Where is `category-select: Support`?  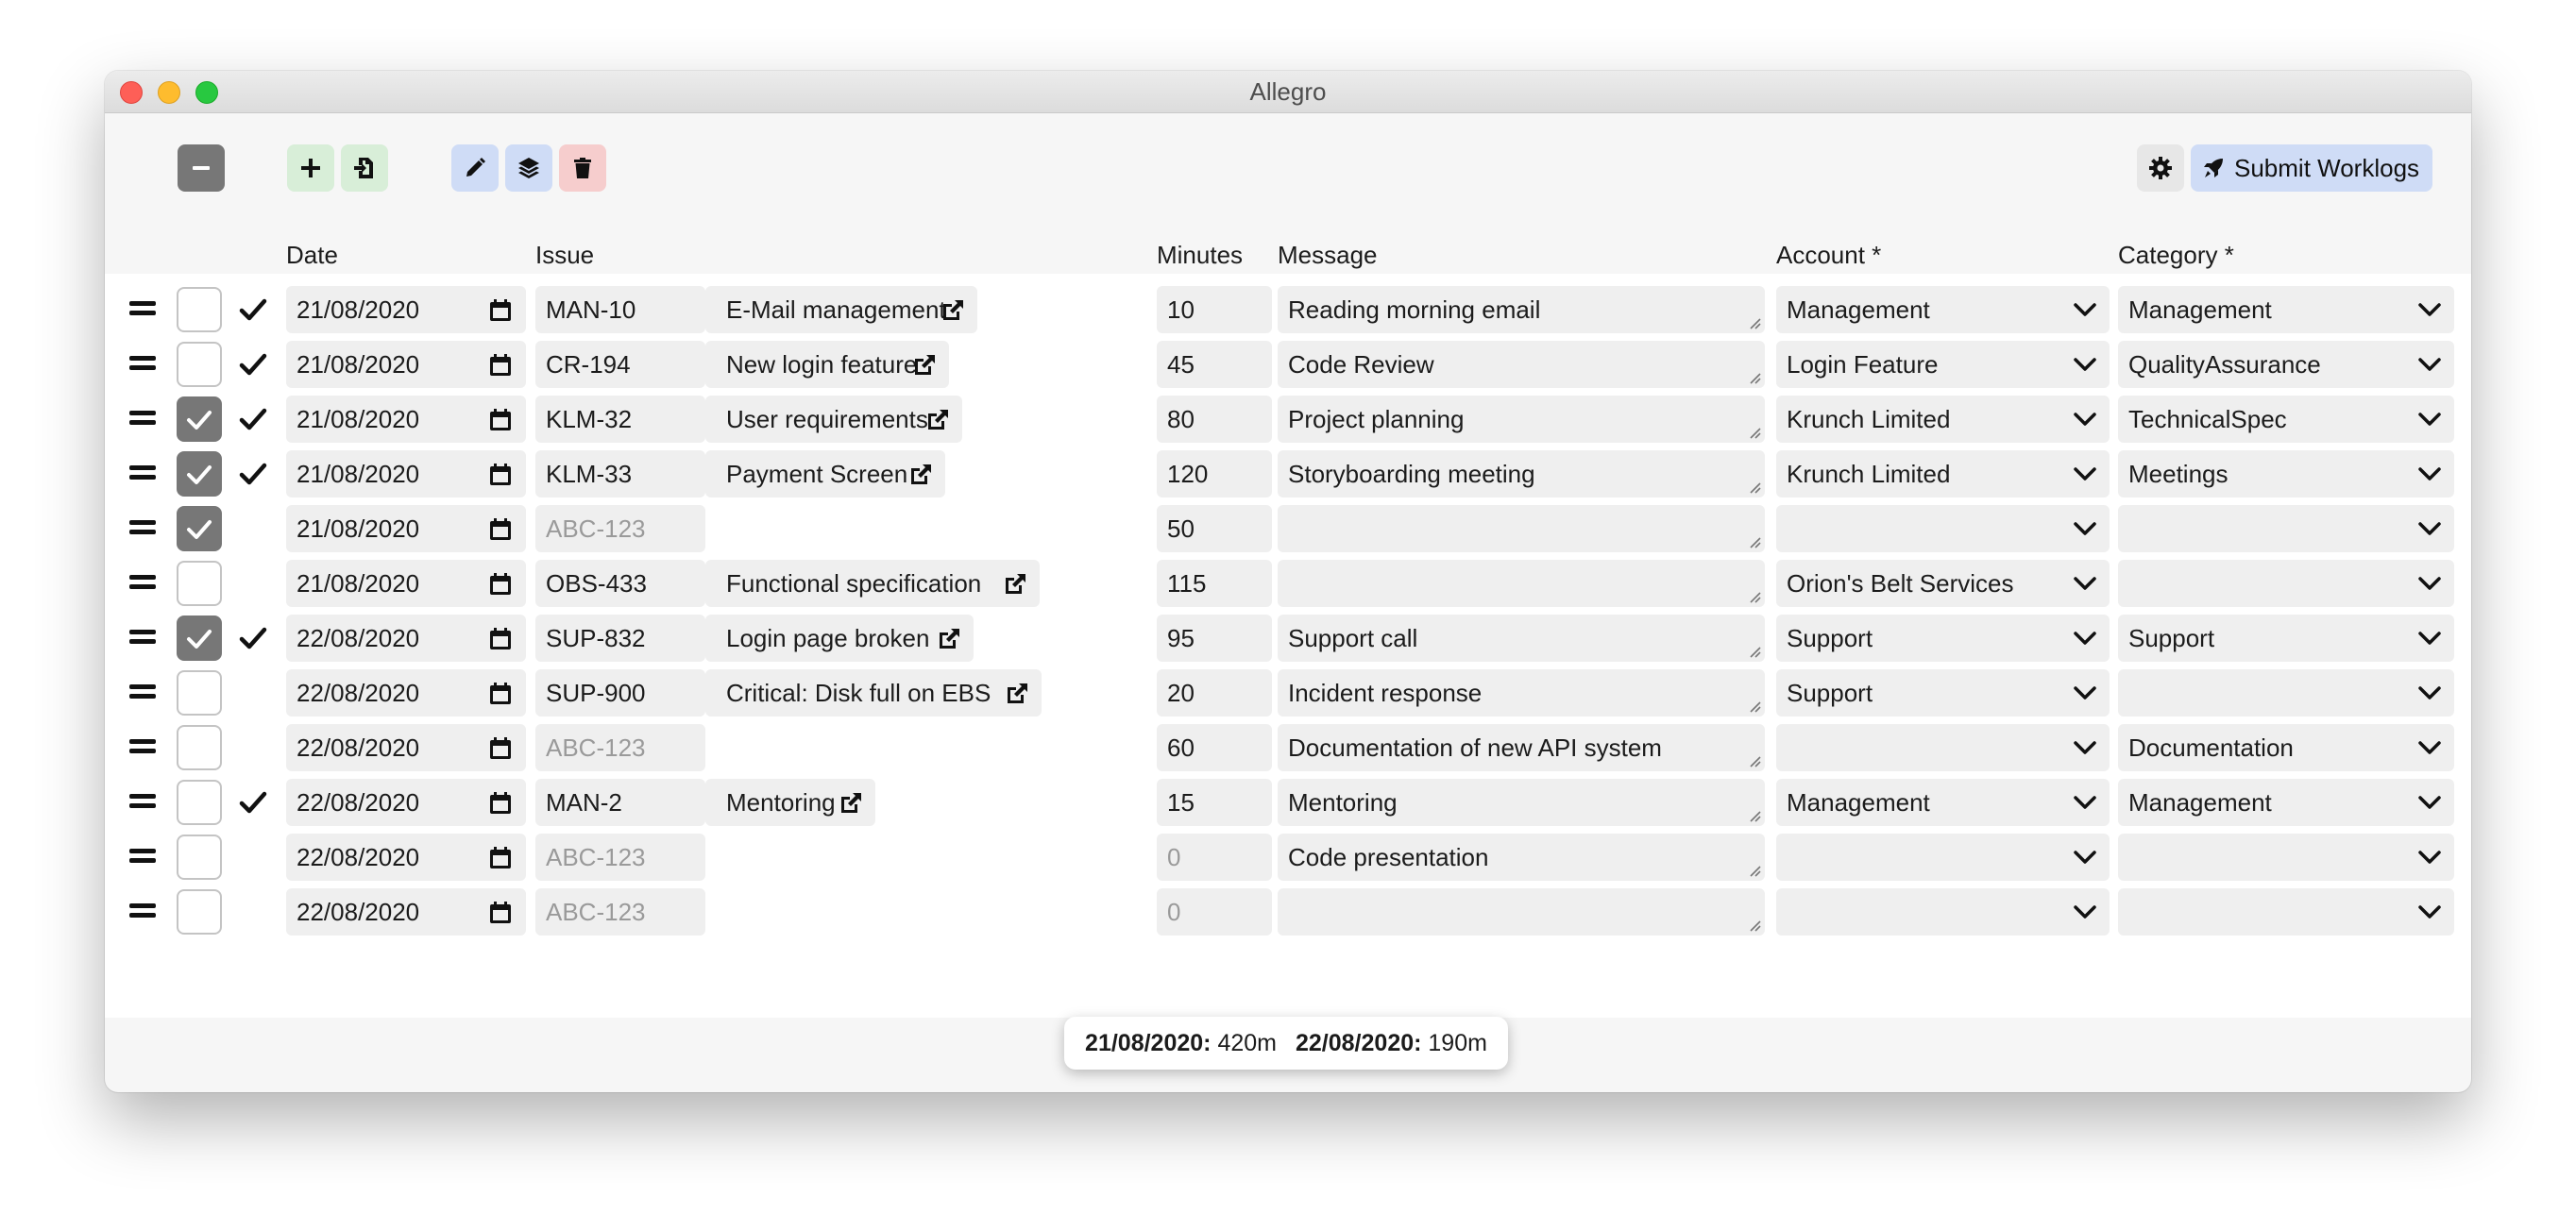 category-select: Support is located at coordinates (2286, 638).